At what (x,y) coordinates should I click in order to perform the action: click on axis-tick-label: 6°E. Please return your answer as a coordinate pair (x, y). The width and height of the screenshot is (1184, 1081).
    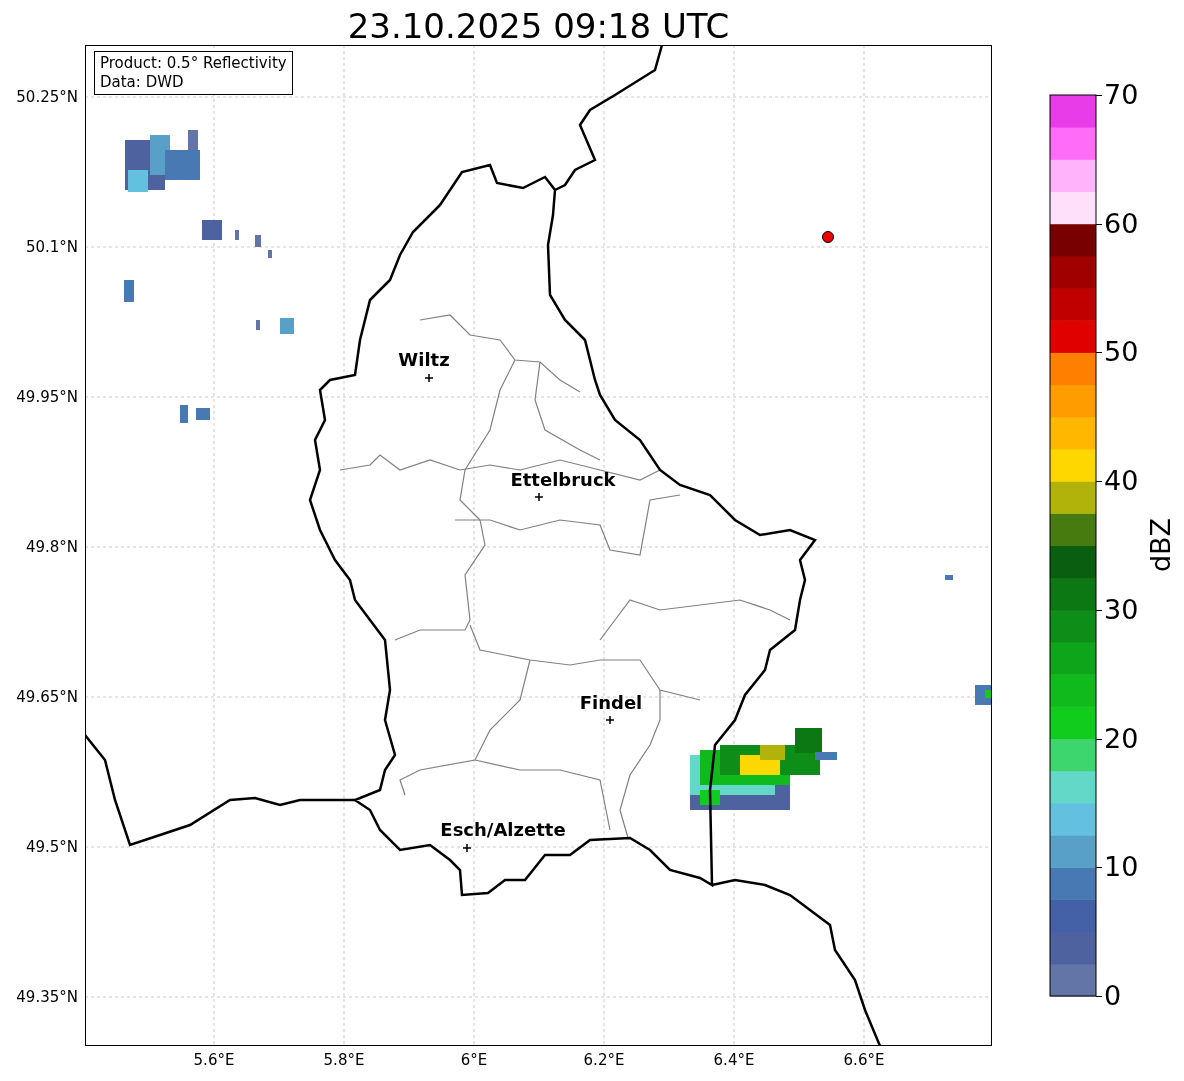
    Looking at the image, I should click on (474, 1060).